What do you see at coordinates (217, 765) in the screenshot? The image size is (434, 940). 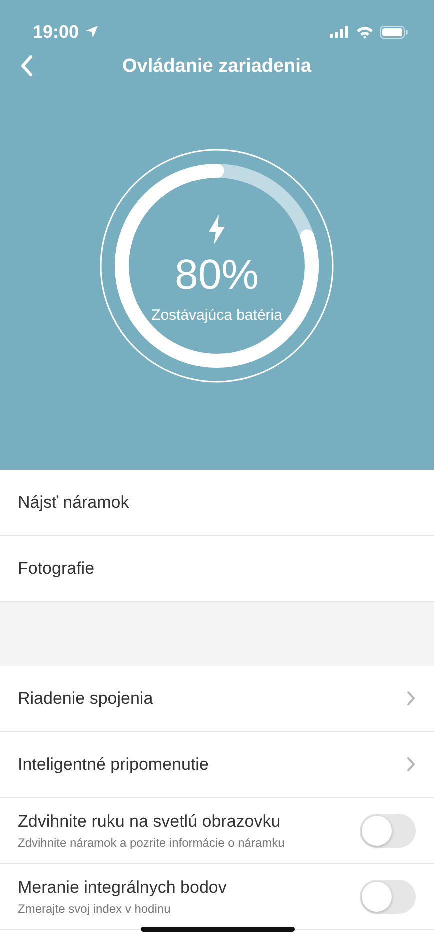 I see `settings-row: Inteligentné pripomenutie` at bounding box center [217, 765].